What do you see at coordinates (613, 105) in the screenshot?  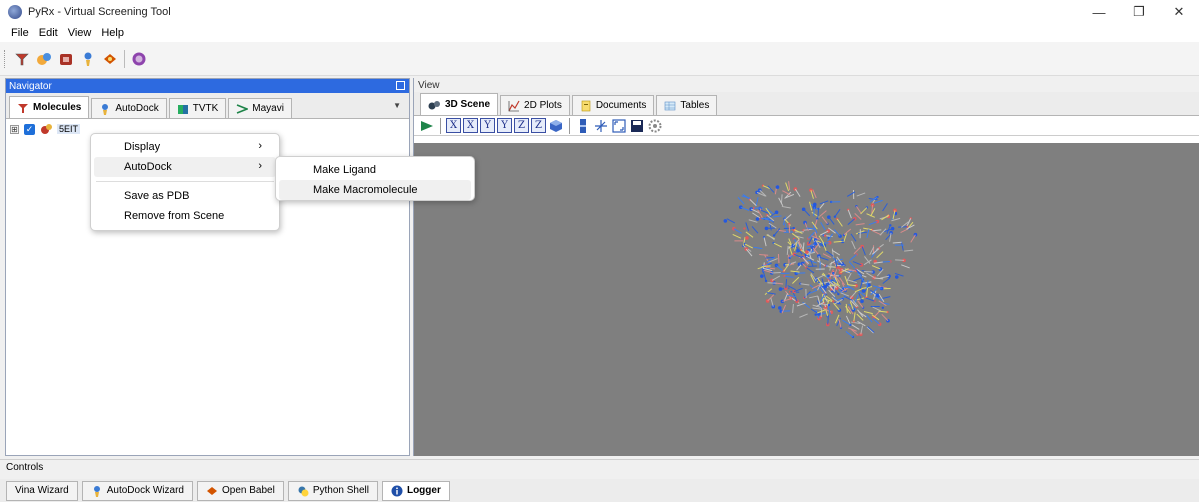 I see `tab-documents: Documents` at bounding box center [613, 105].